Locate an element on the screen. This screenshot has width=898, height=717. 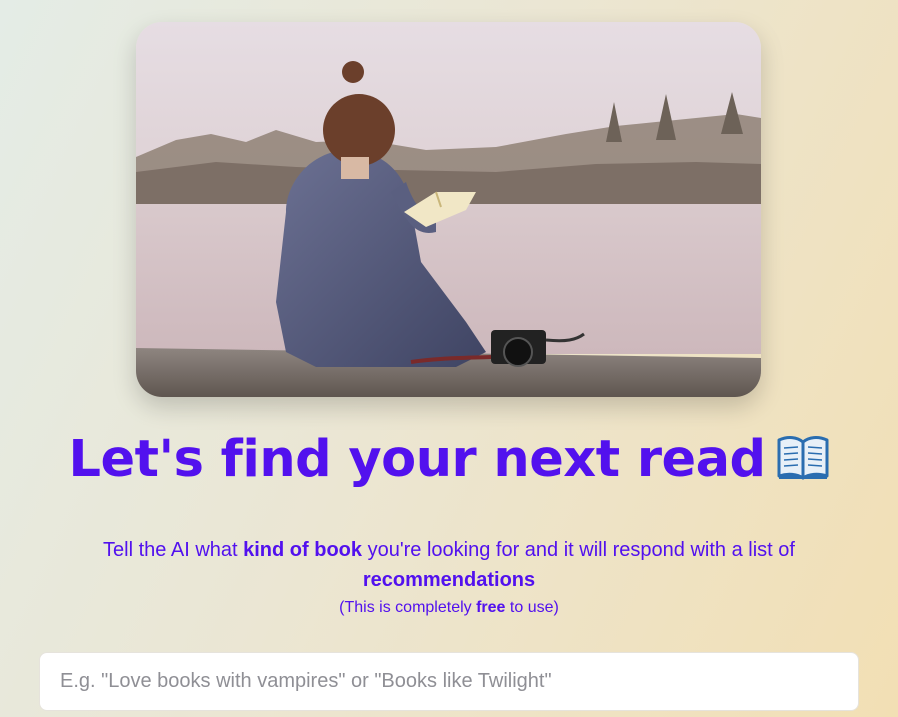
note-prefix: (This is completely is located at coordinates (408, 607).